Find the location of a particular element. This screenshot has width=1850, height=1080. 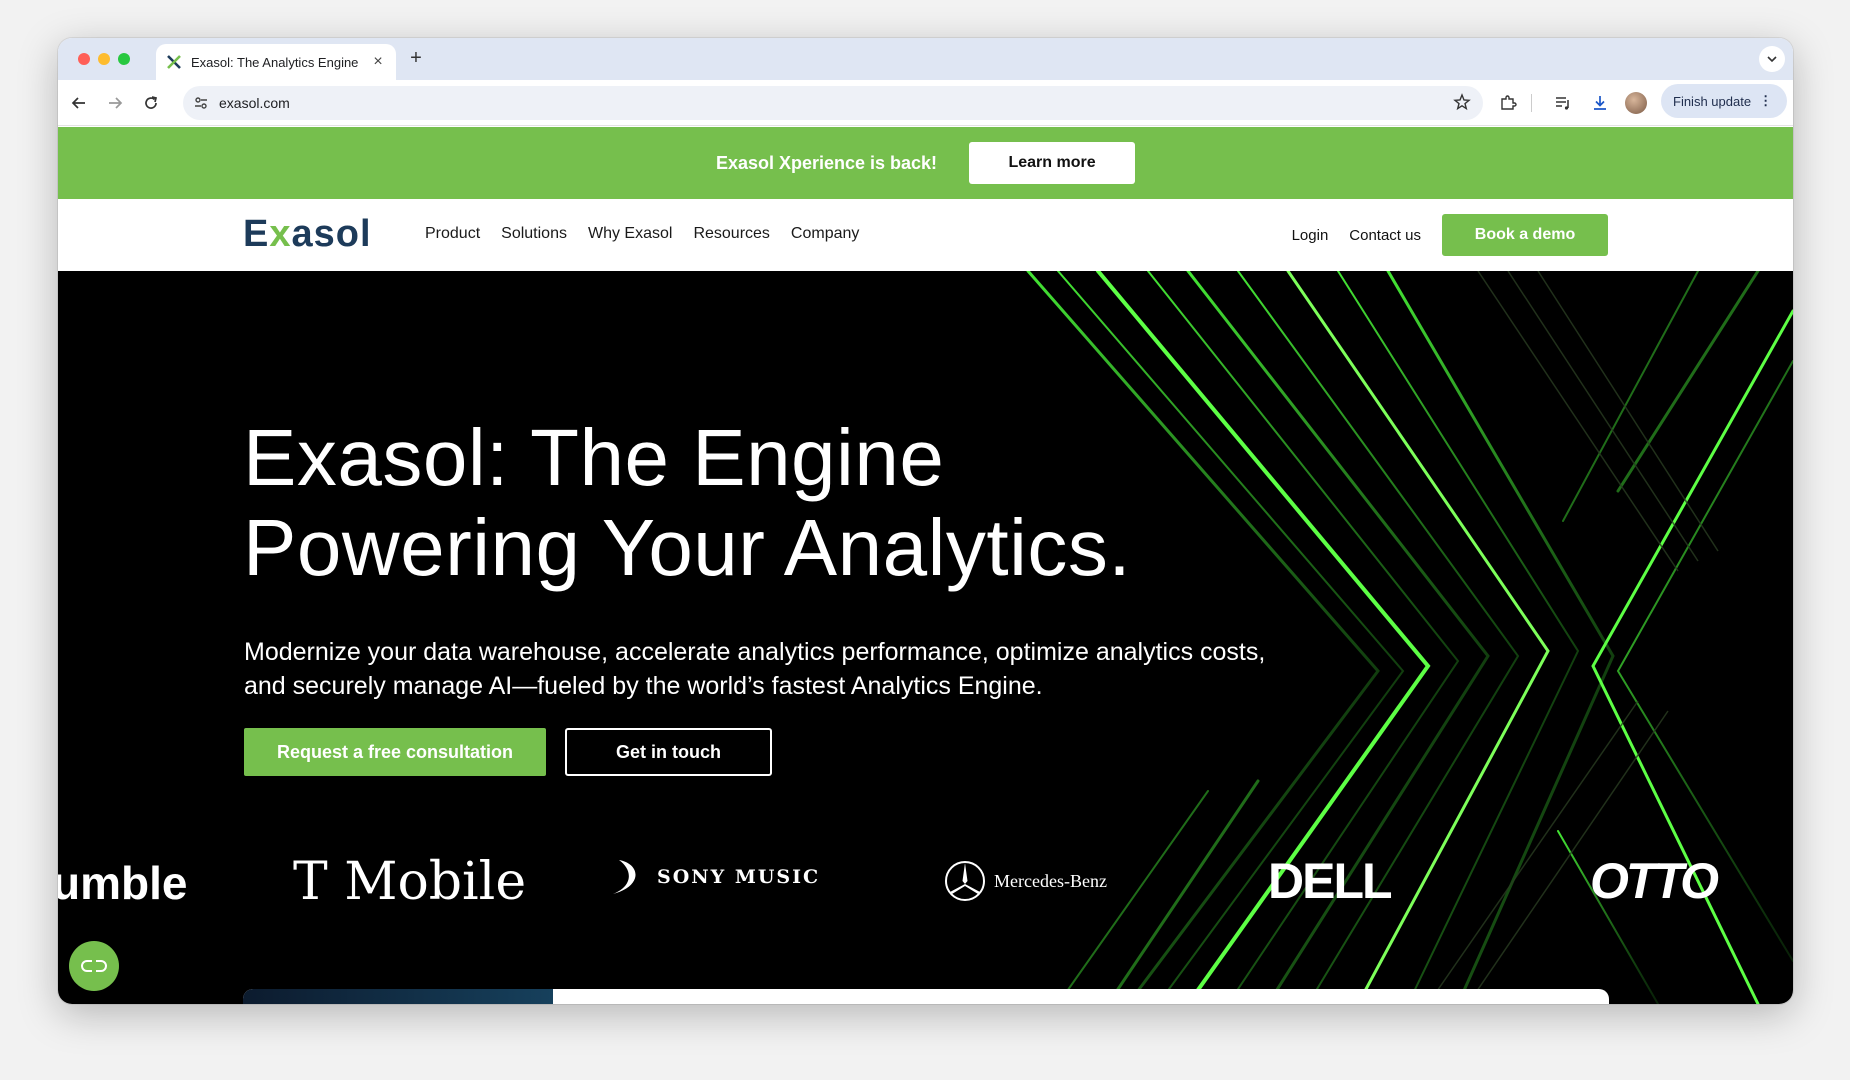

media-controls-button is located at coordinates (1563, 103).